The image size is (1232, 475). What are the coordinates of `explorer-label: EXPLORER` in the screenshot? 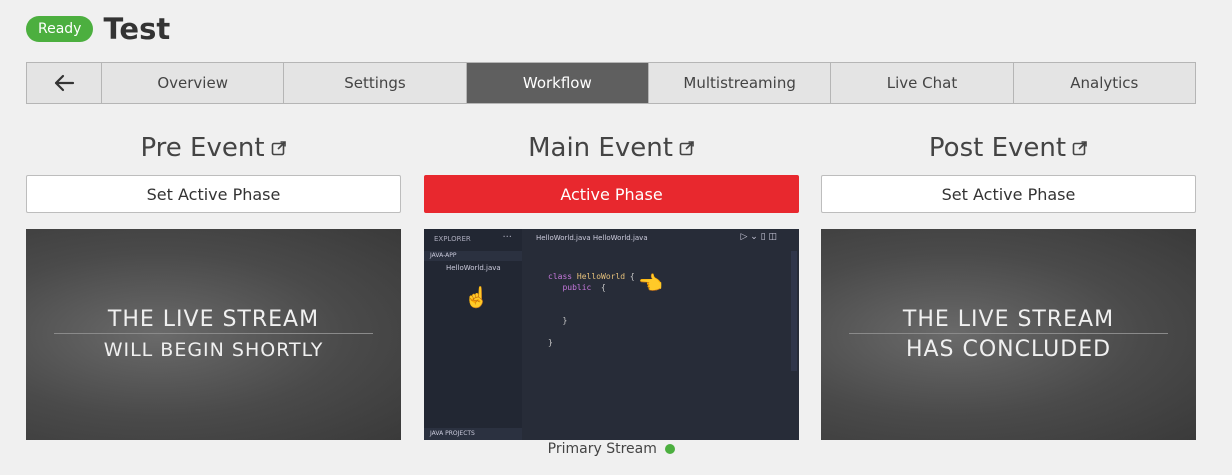 It's located at (452, 239).